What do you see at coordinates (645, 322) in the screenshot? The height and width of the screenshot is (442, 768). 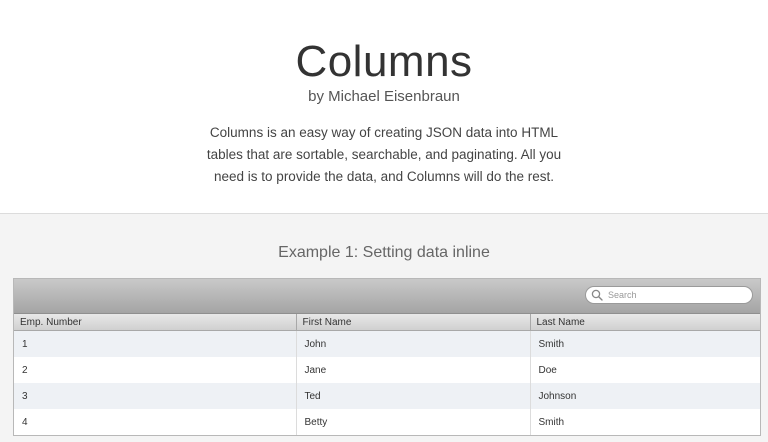 I see `column-header-last-name: Last Name` at bounding box center [645, 322].